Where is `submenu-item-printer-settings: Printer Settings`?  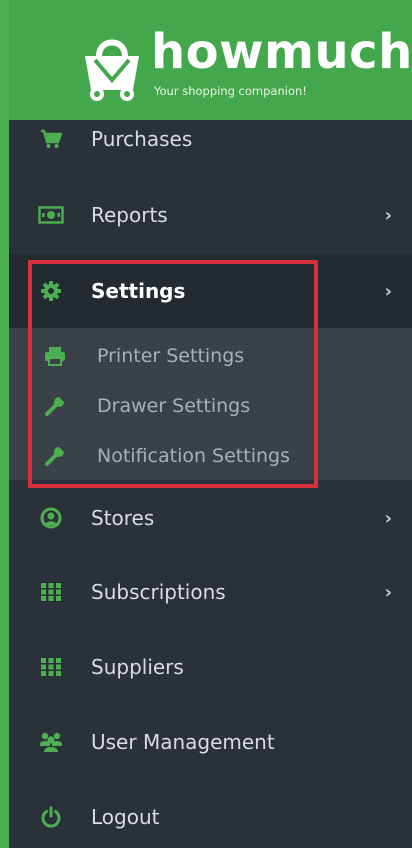 submenu-item-printer-settings: Printer Settings is located at coordinates (210, 356).